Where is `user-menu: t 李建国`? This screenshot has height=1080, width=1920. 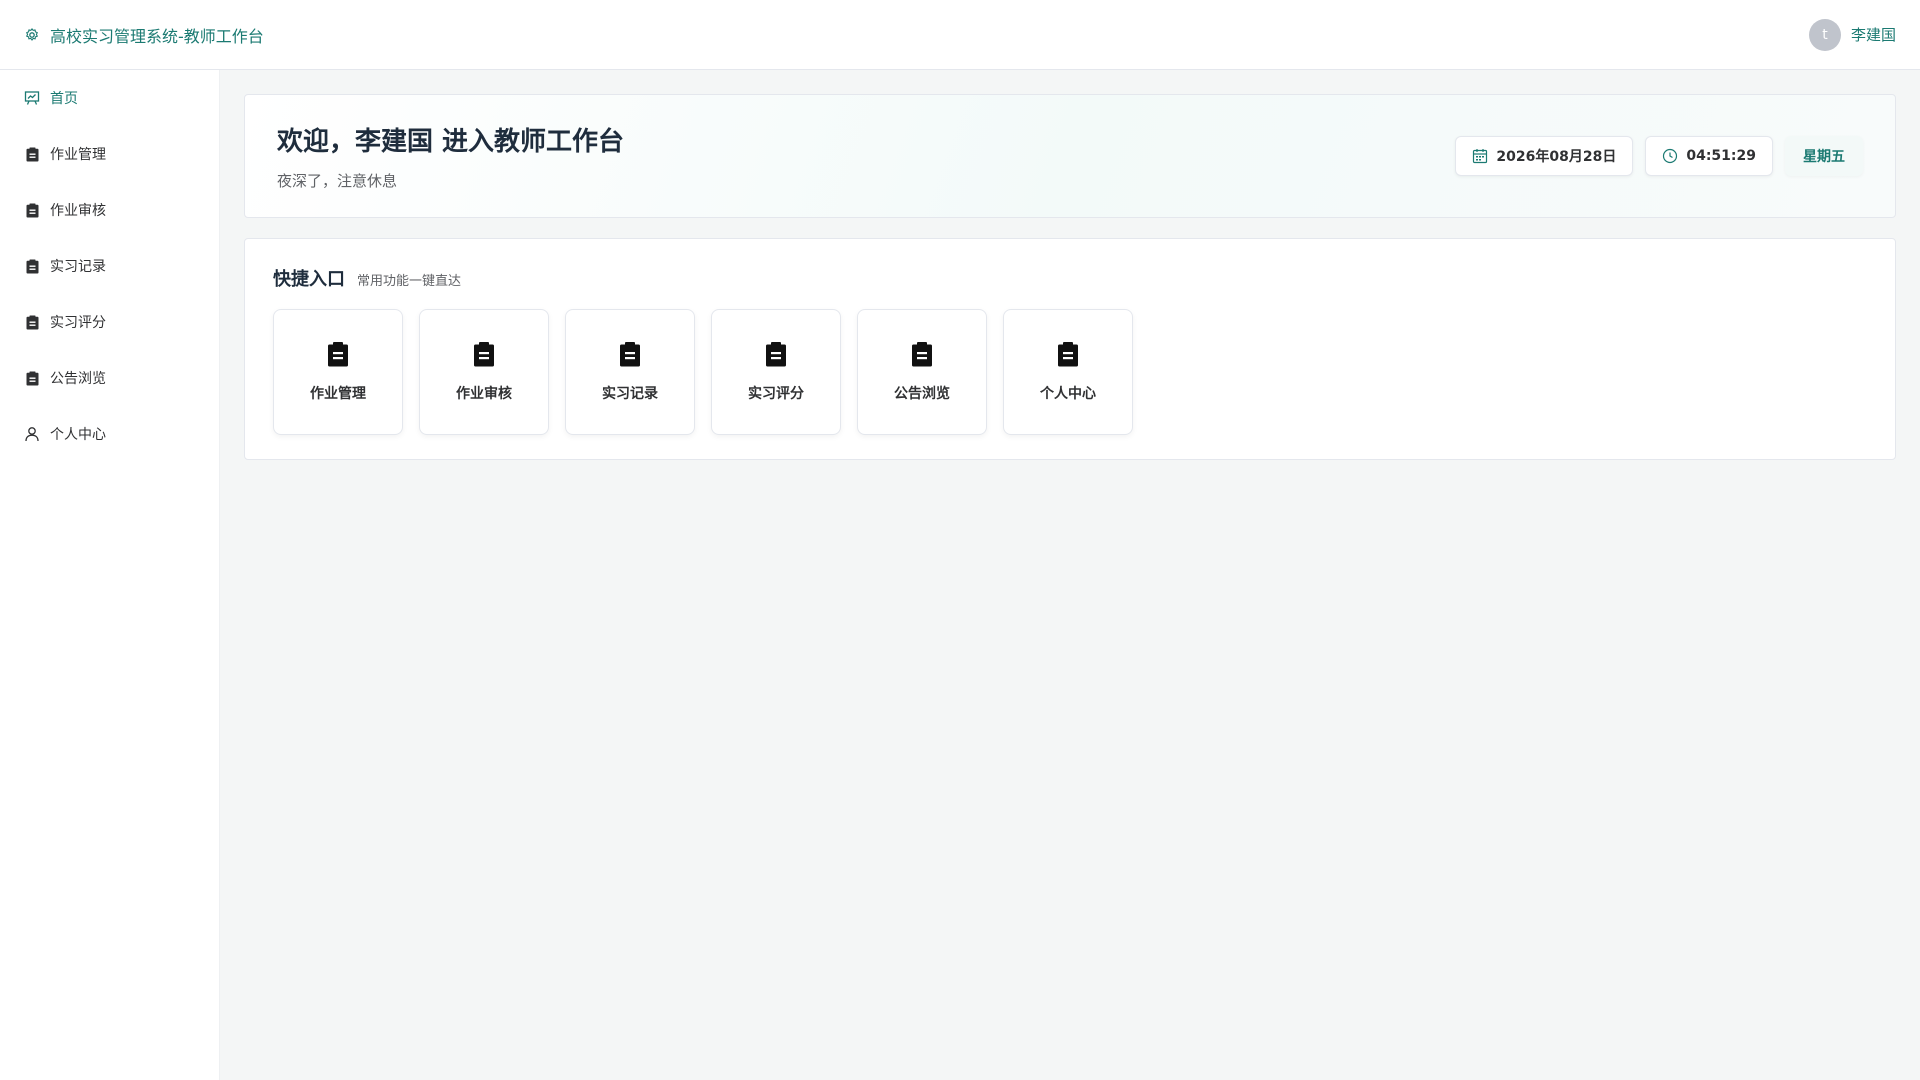 user-menu: t 李建国 is located at coordinates (1852, 34).